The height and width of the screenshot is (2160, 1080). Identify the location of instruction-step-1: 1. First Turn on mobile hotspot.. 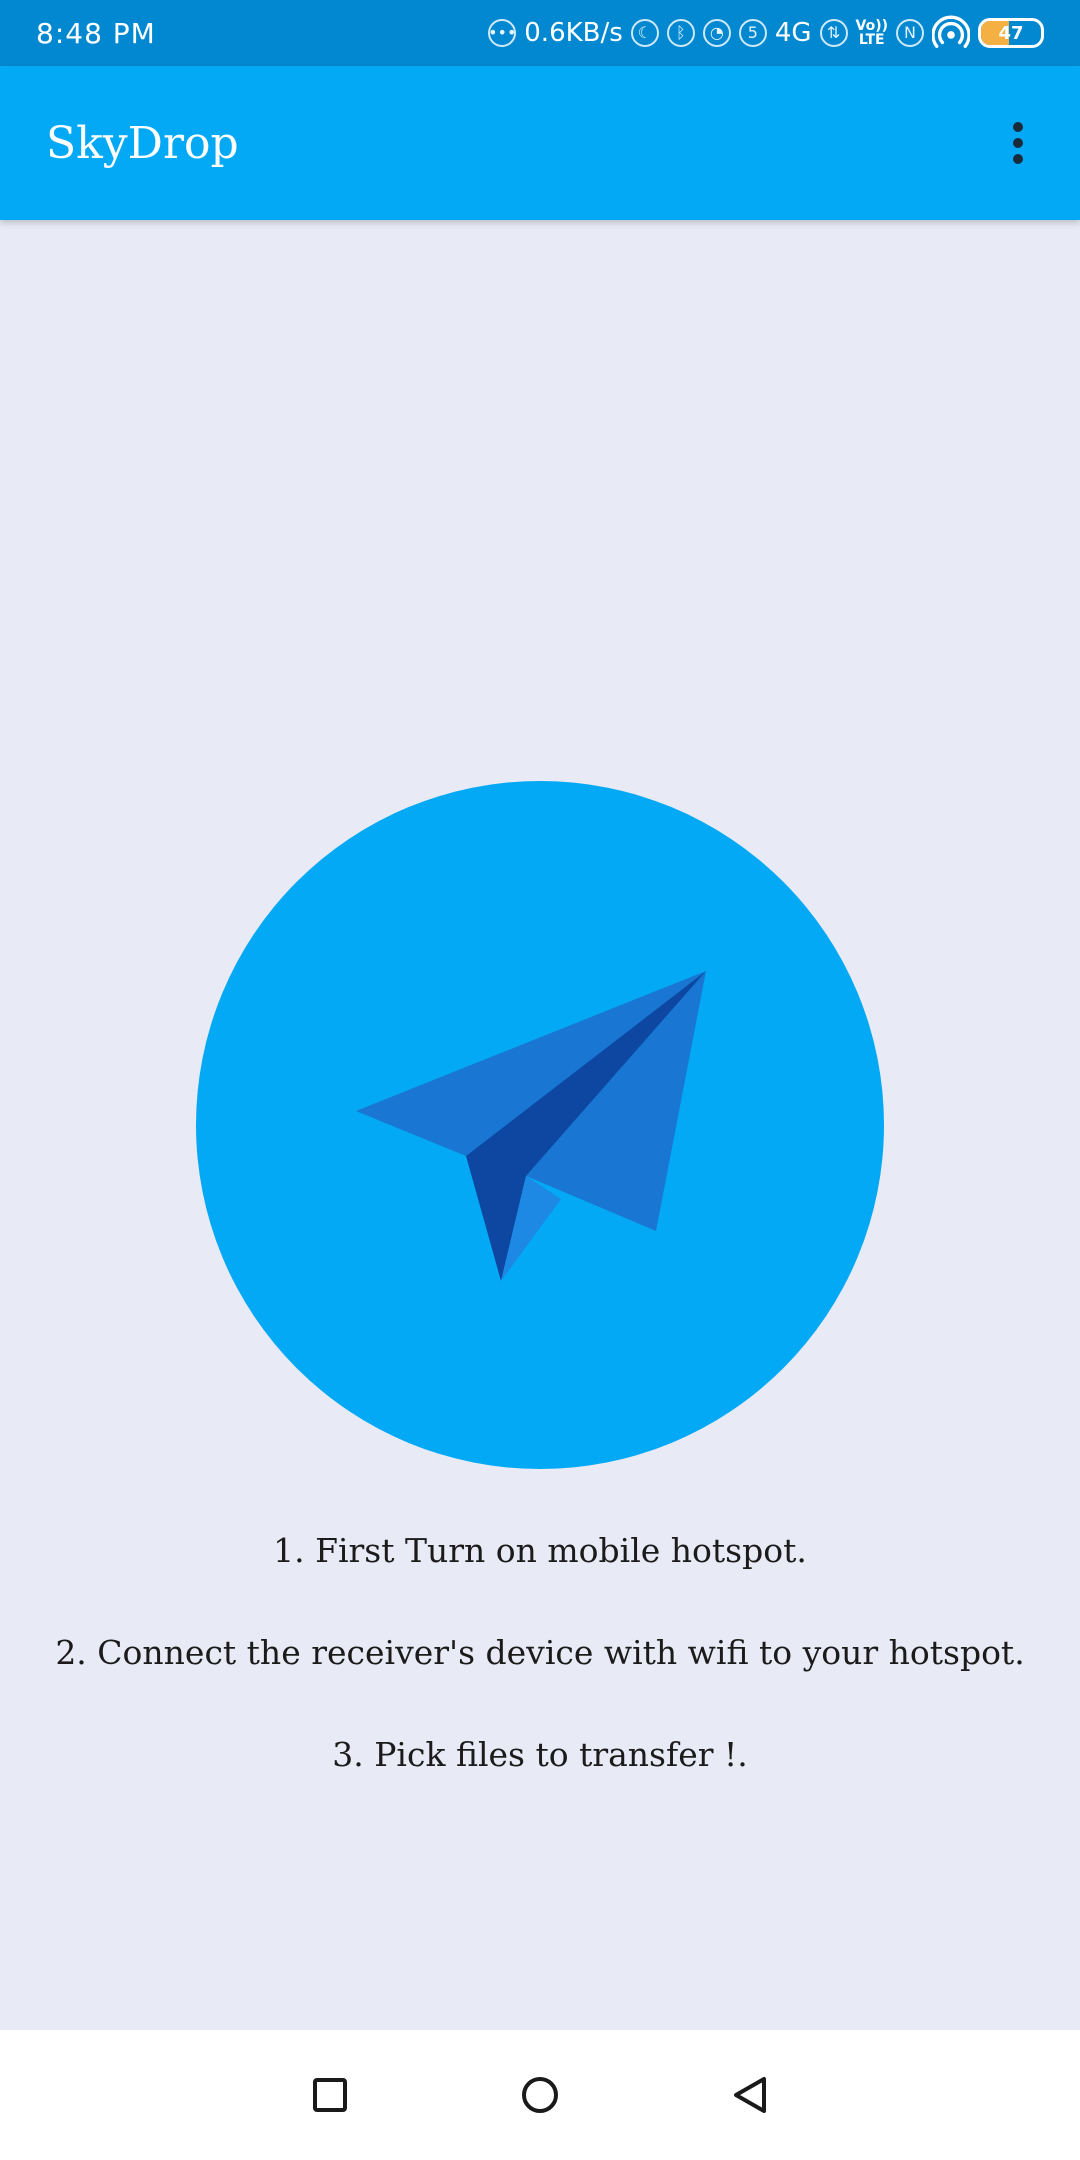
(540, 1550).